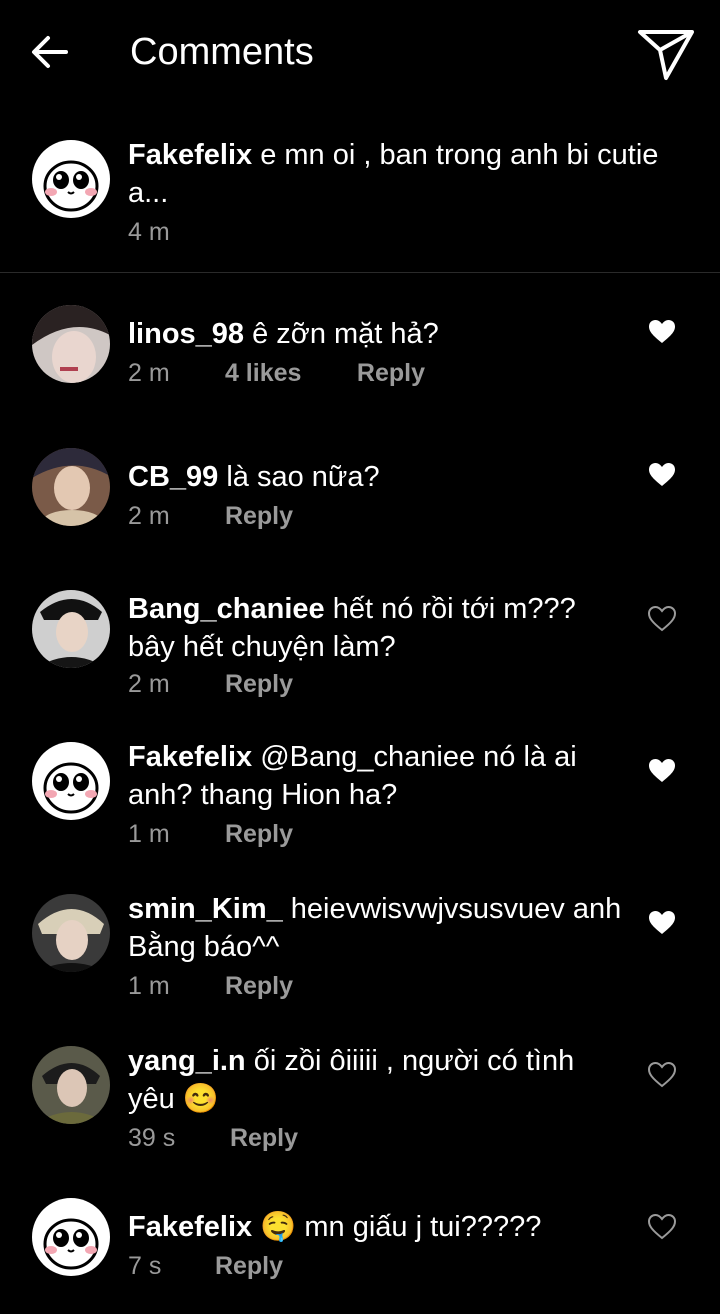  Describe the element at coordinates (303, 477) in the screenshot. I see `comment-text: là sao nữa?` at that location.